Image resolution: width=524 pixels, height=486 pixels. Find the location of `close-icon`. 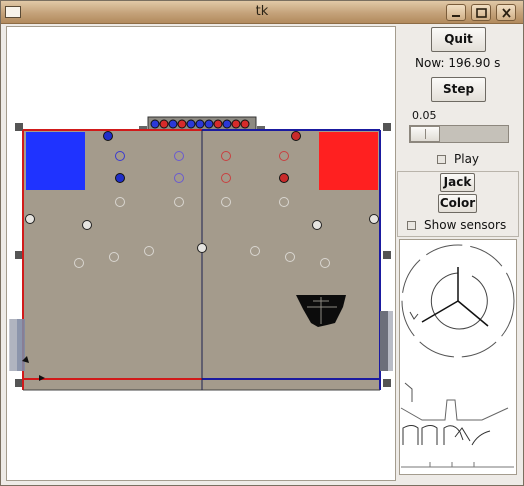

close-icon is located at coordinates (506, 12).